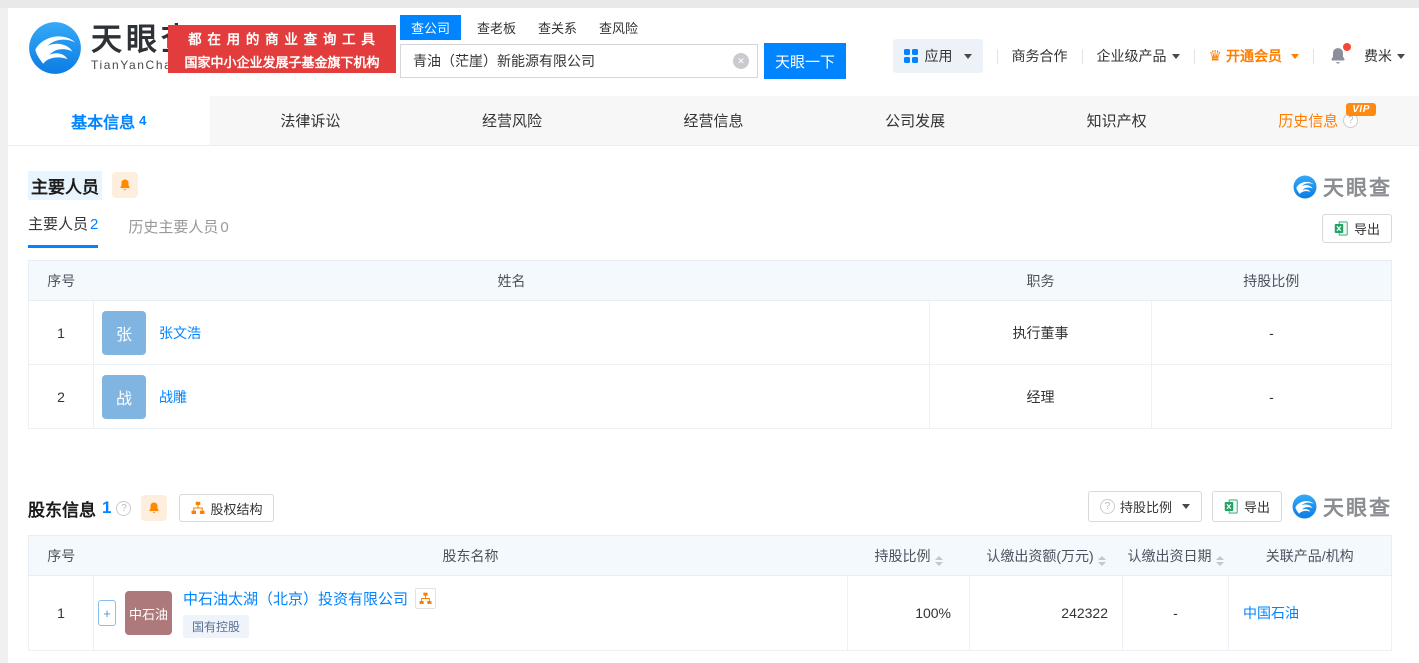  Describe the element at coordinates (1246, 506) in the screenshot. I see `export-shareholders-button: 导出` at that location.